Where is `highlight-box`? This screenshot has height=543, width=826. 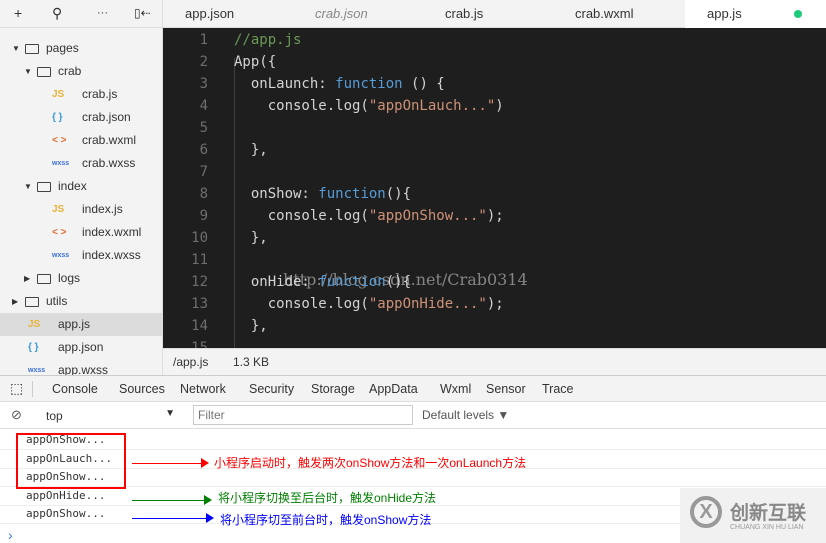 highlight-box is located at coordinates (71, 461).